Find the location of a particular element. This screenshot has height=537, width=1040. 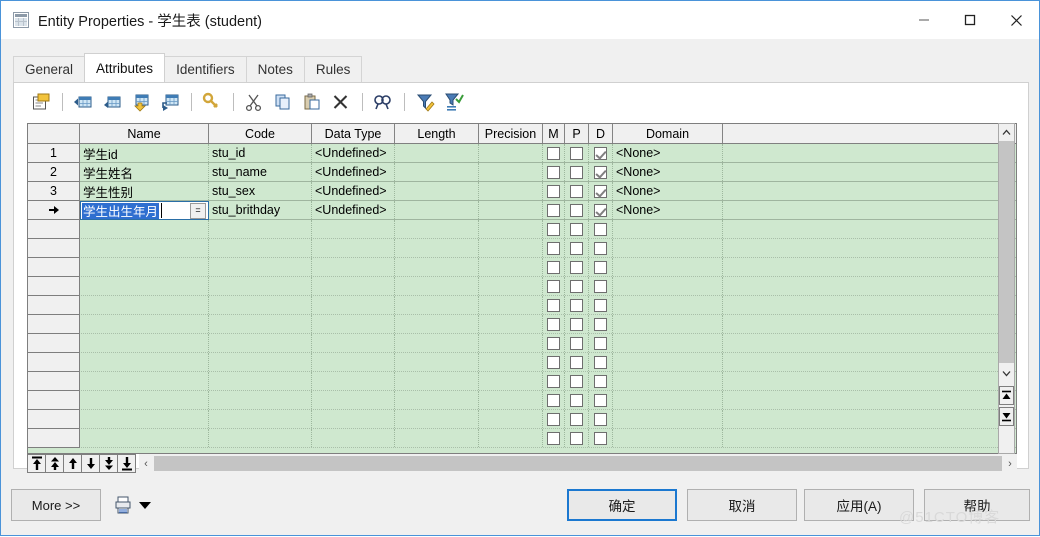

print-icon is located at coordinates (123, 505).